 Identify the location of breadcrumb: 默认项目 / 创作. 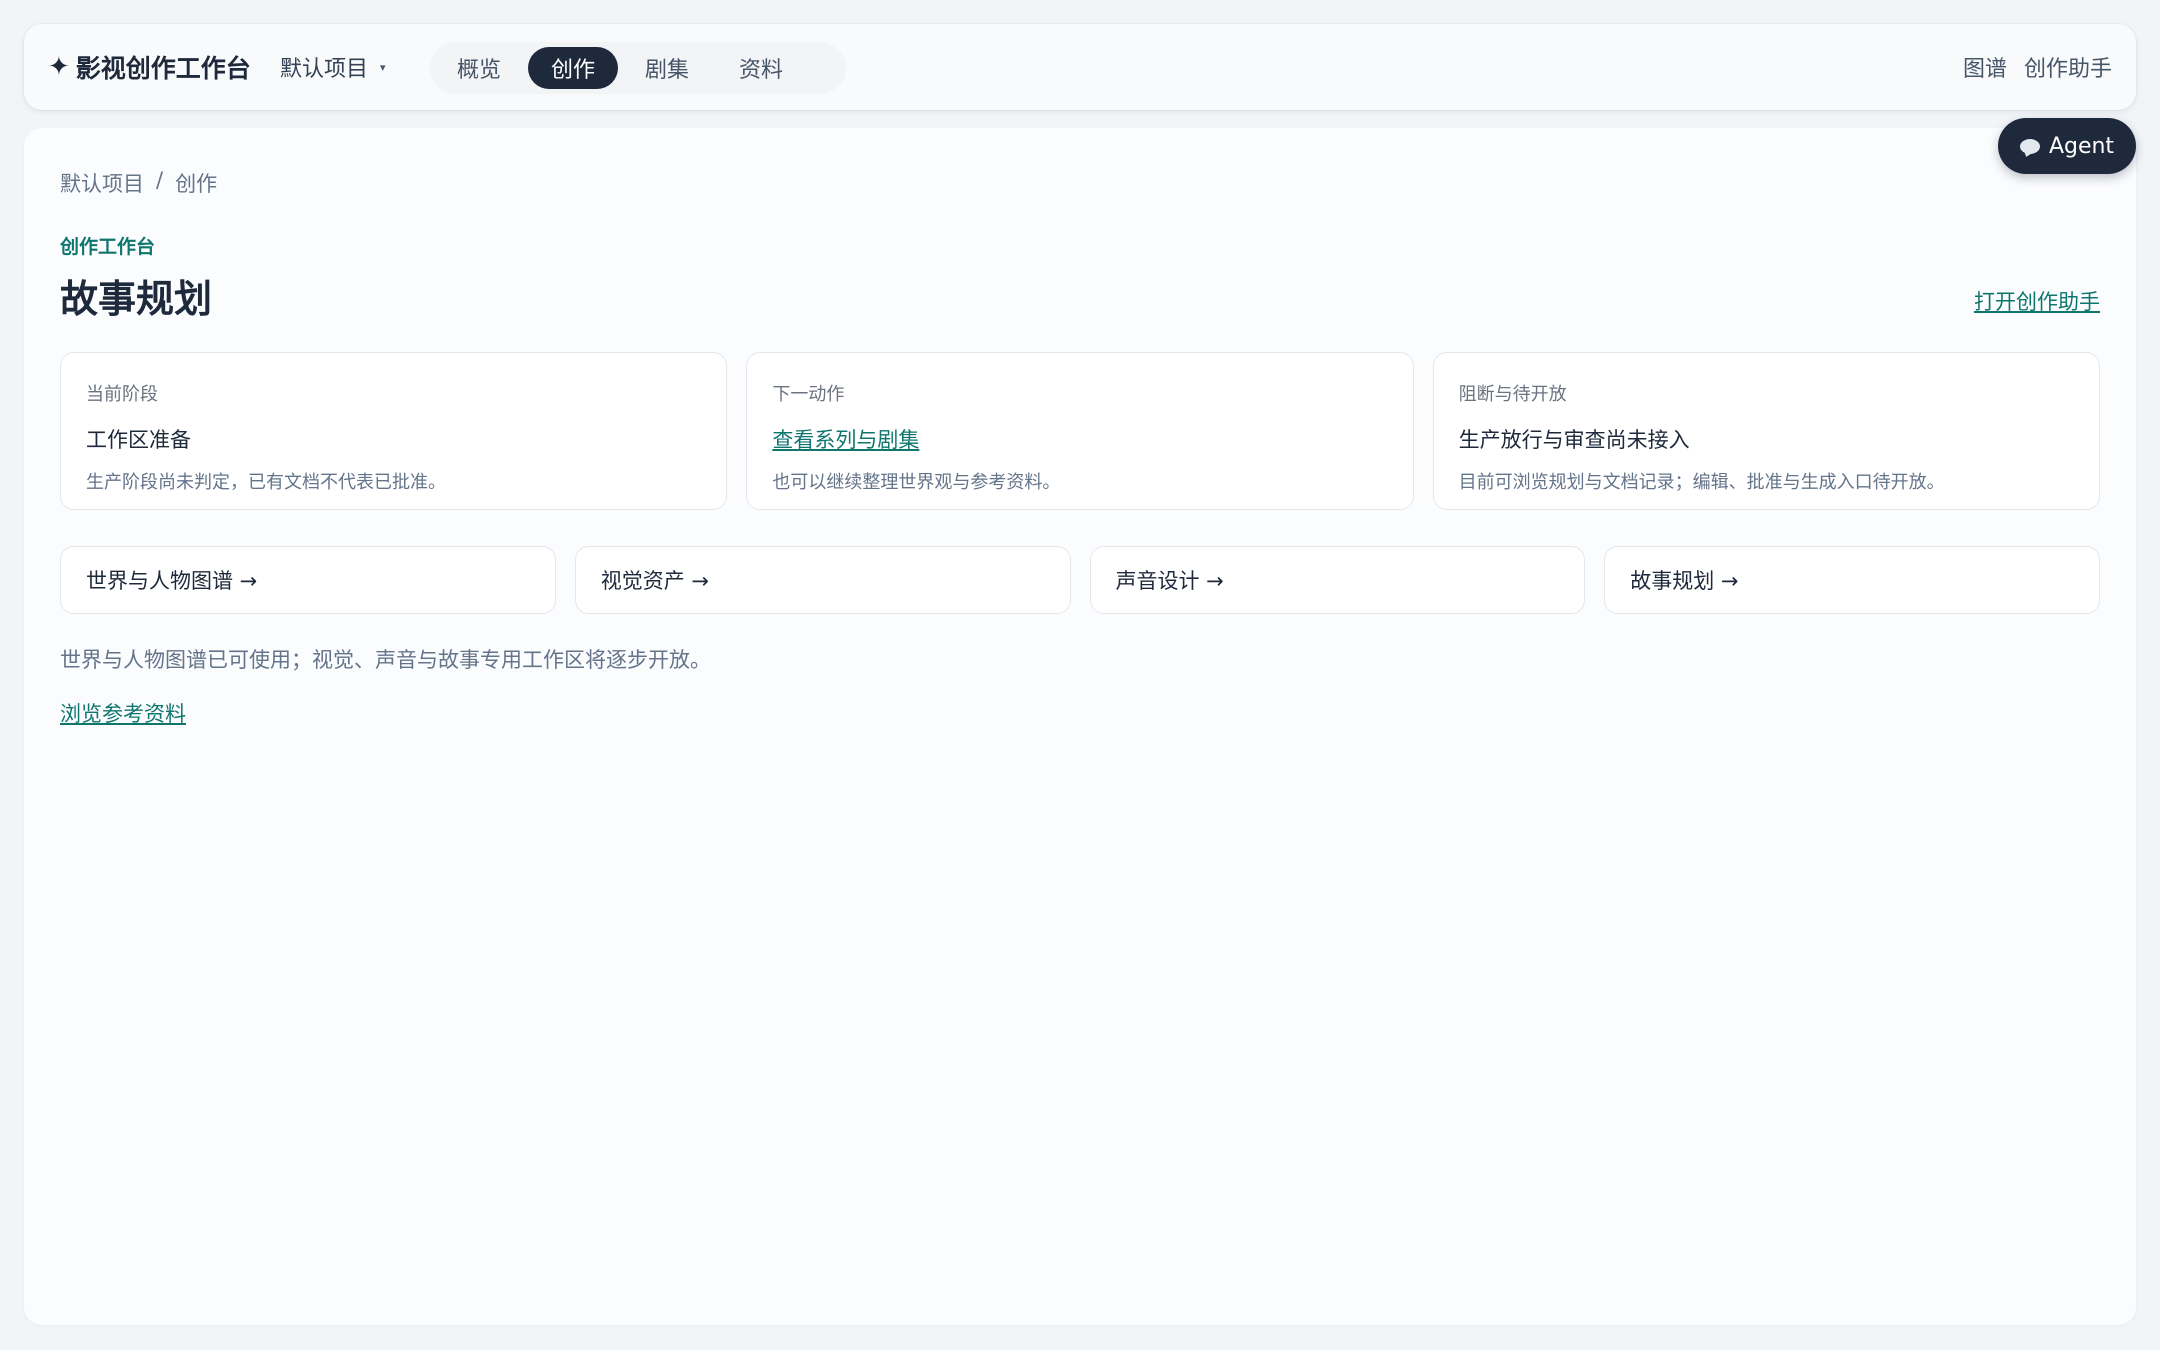
(138, 183).